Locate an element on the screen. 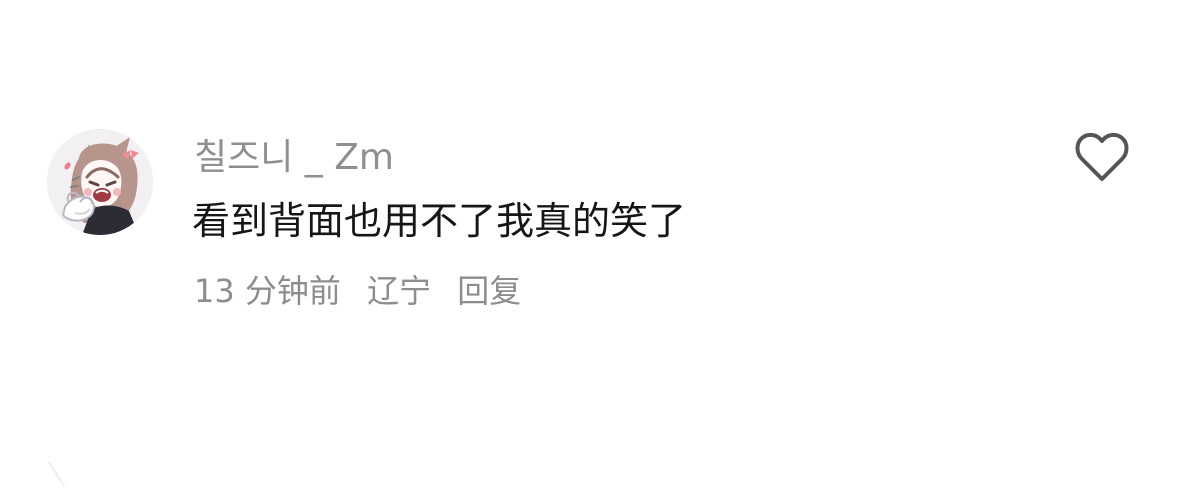 This screenshot has width=1179, height=495. comment-text: 看到背面也用不了我真的笑了 is located at coordinates (439, 221).